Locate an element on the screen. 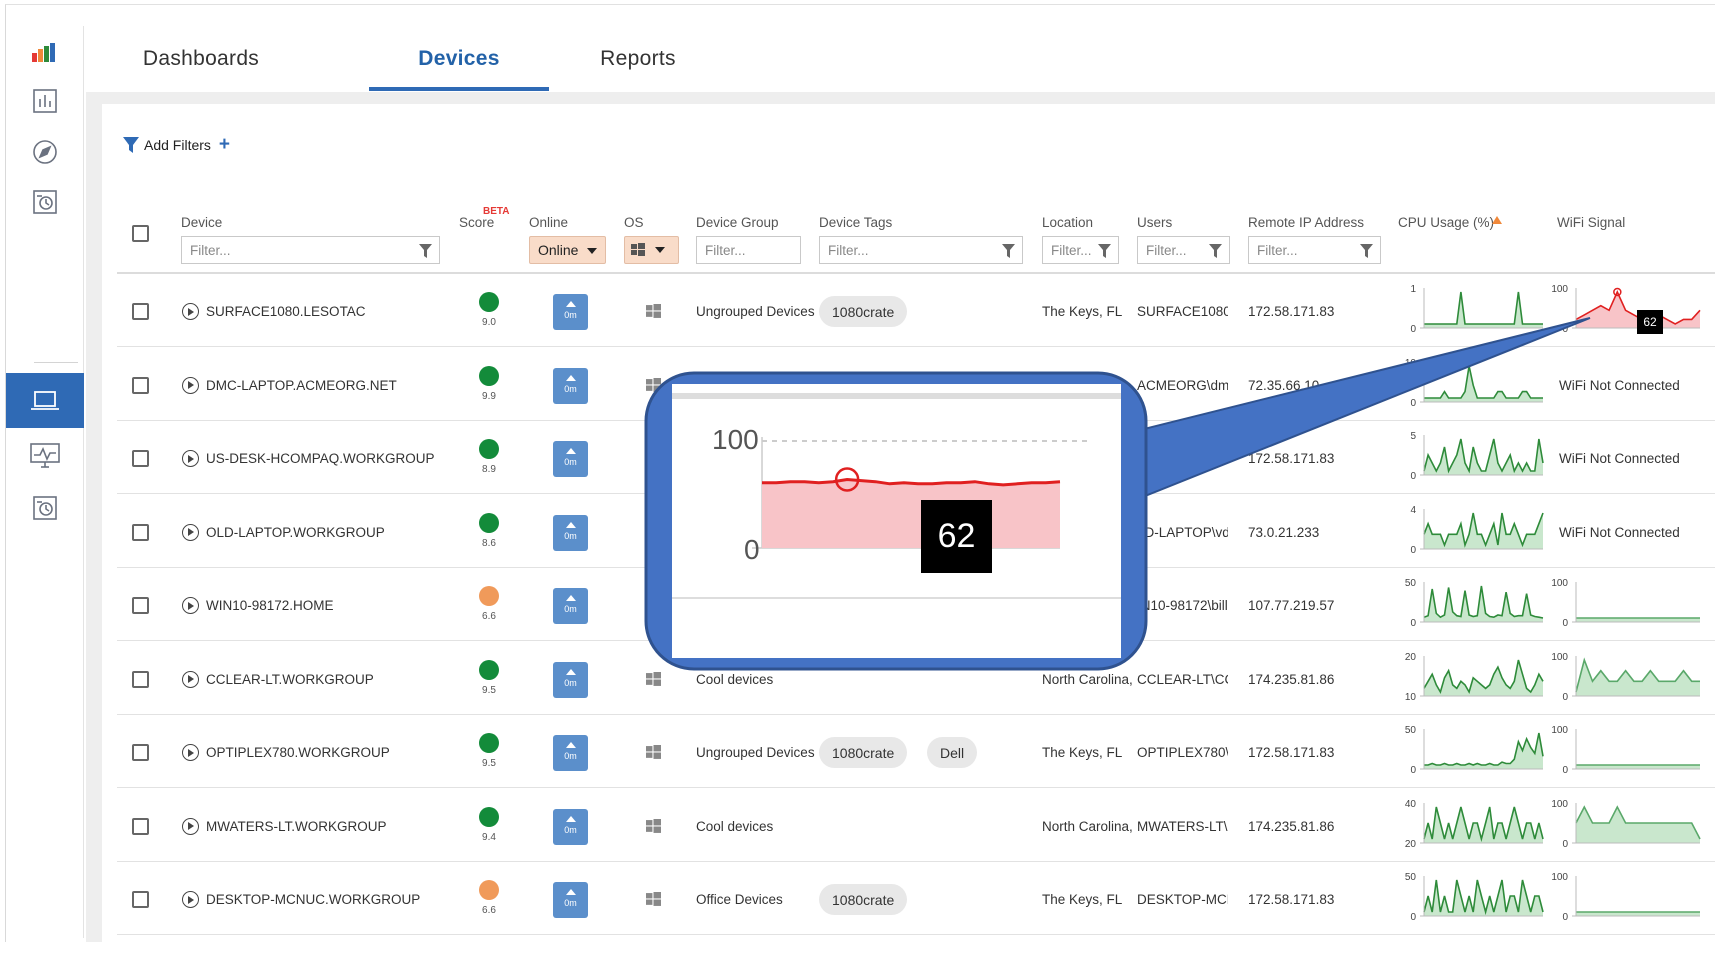 The image size is (1715, 964). tab-devices: Devices is located at coordinates (459, 59).